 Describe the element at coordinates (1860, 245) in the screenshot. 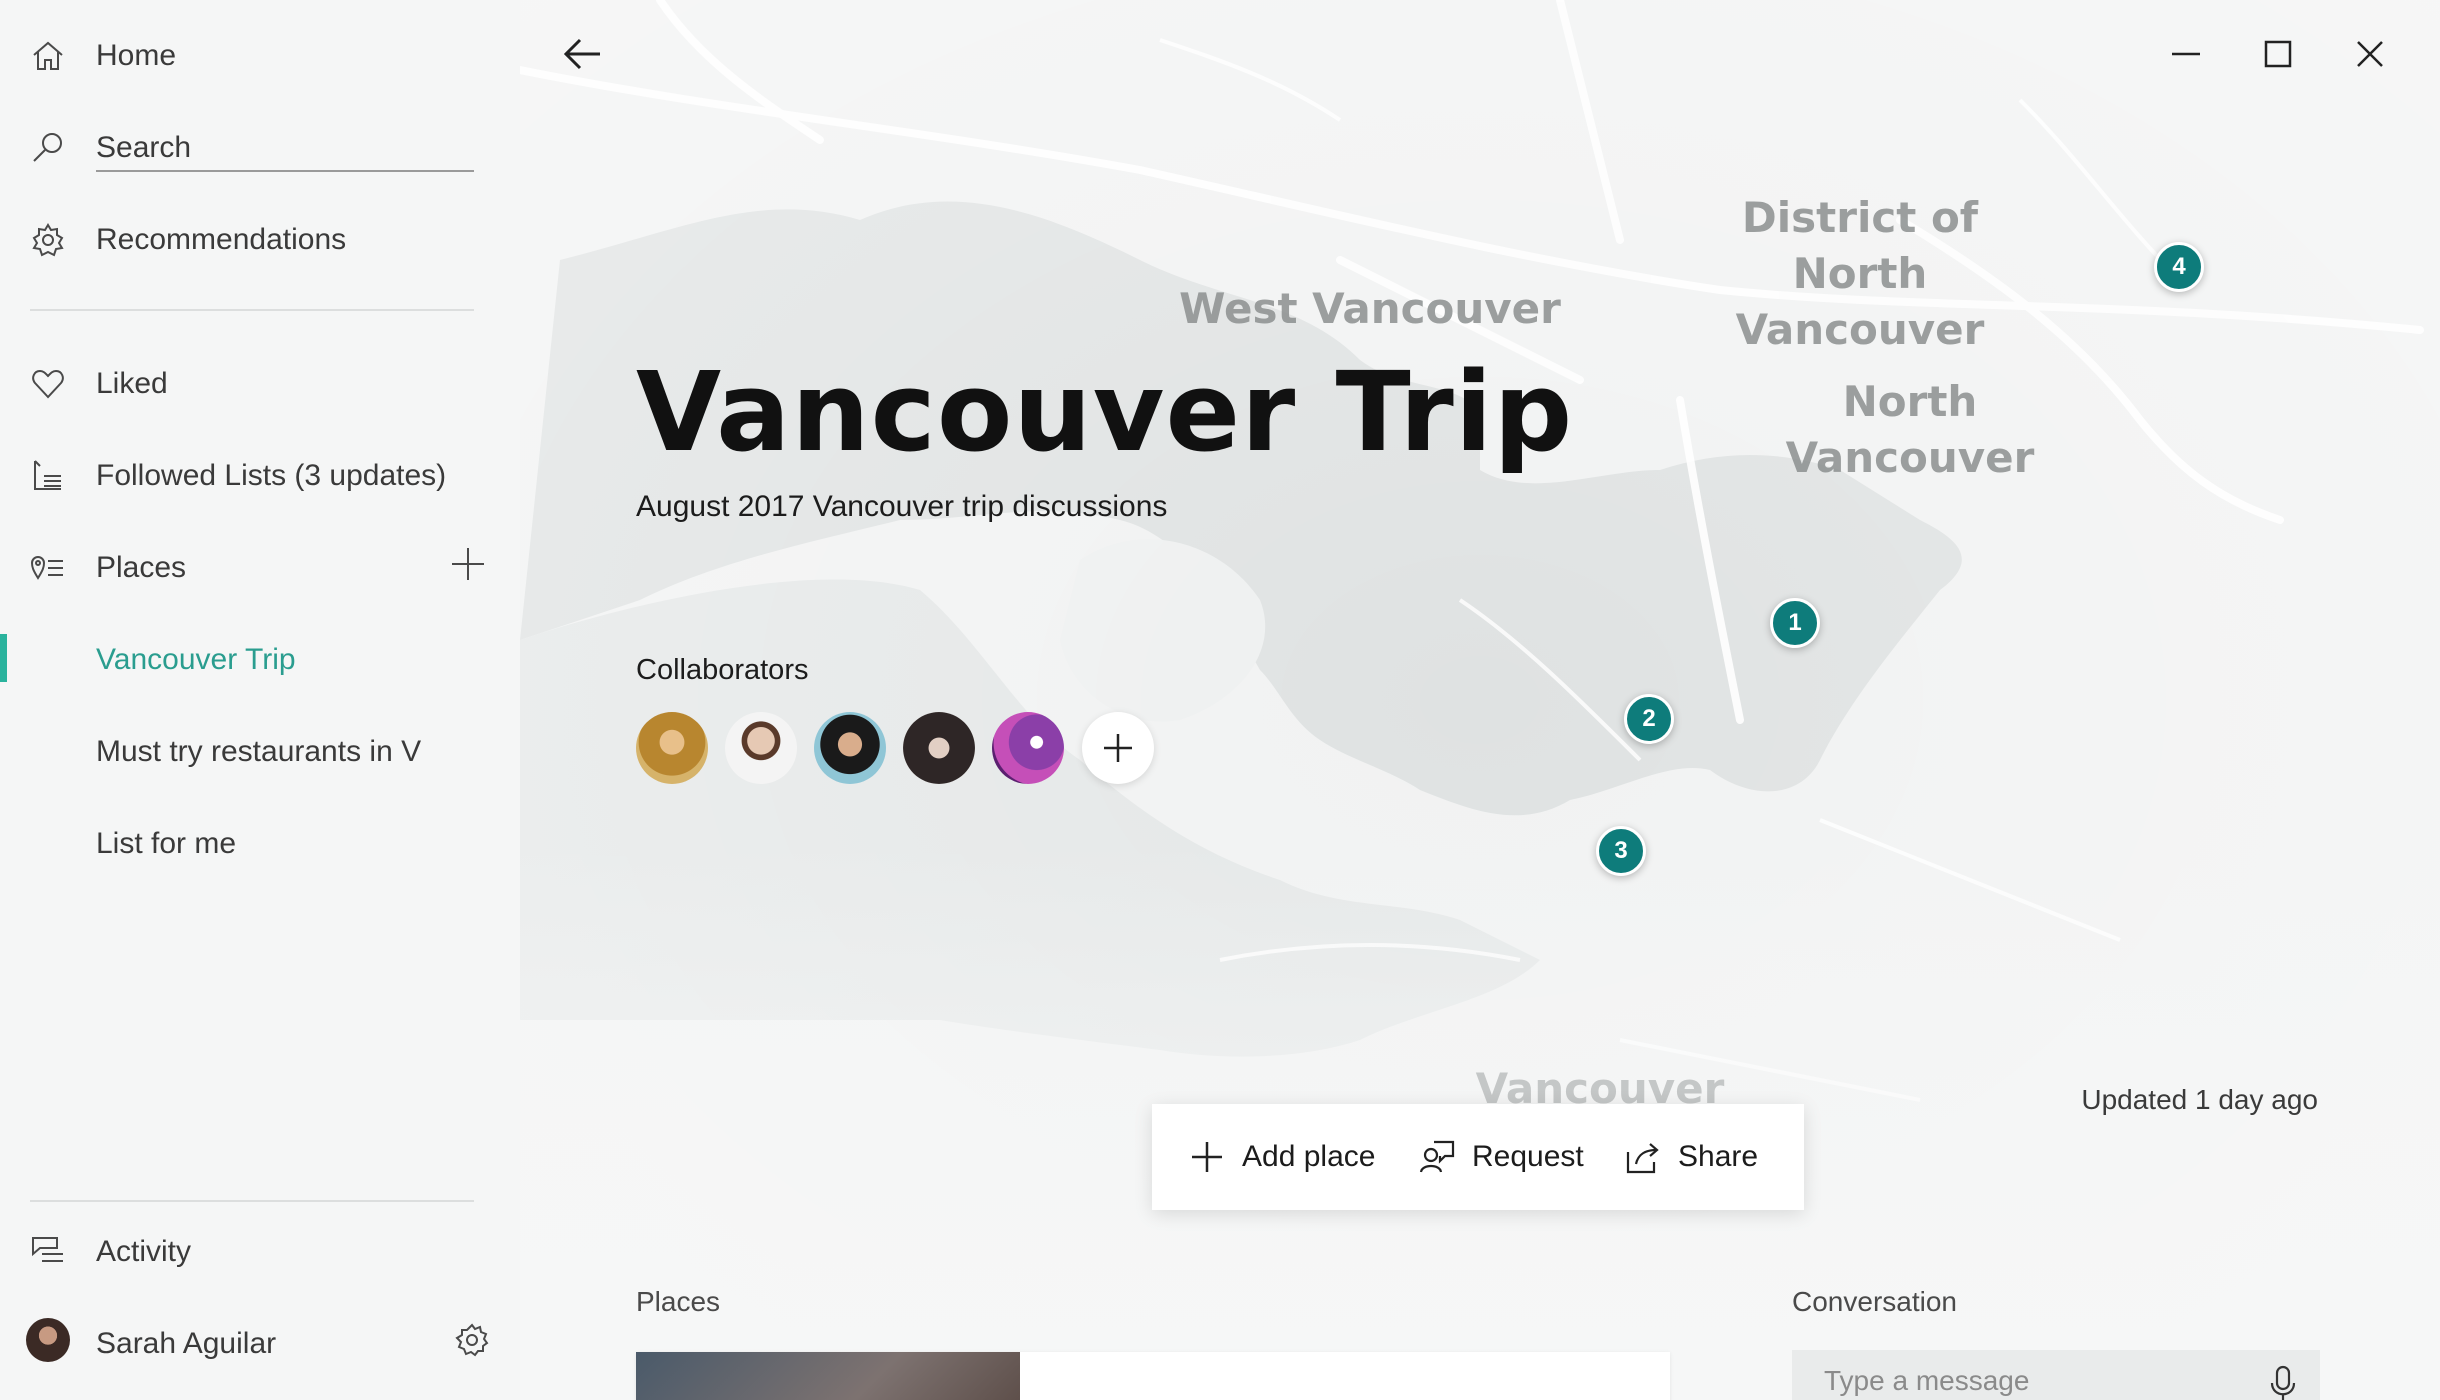

I see `map-label-line: District of North` at that location.